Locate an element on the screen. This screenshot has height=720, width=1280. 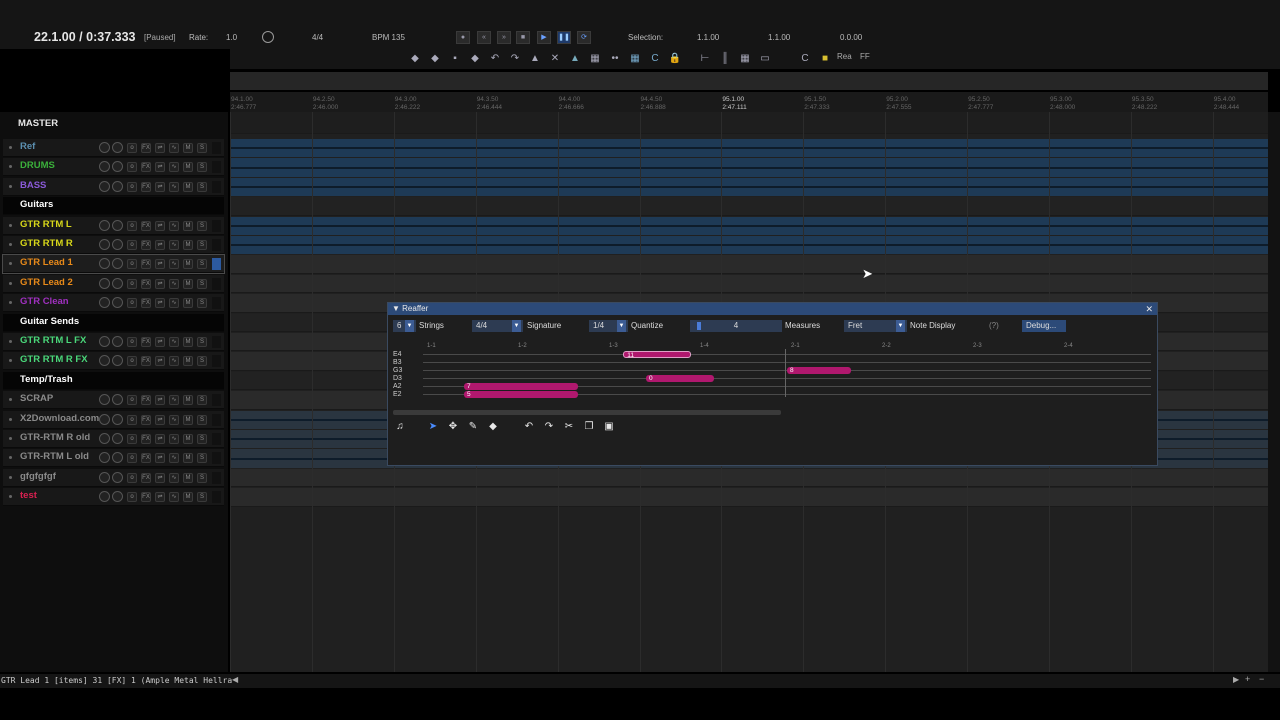
tab-note: 8 is located at coordinates (819, 370).